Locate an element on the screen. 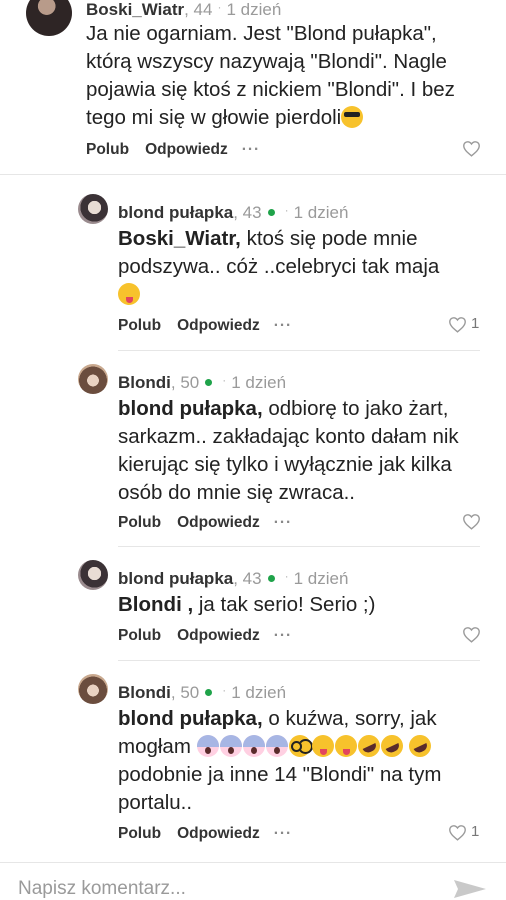  send-icon is located at coordinates (470, 888).